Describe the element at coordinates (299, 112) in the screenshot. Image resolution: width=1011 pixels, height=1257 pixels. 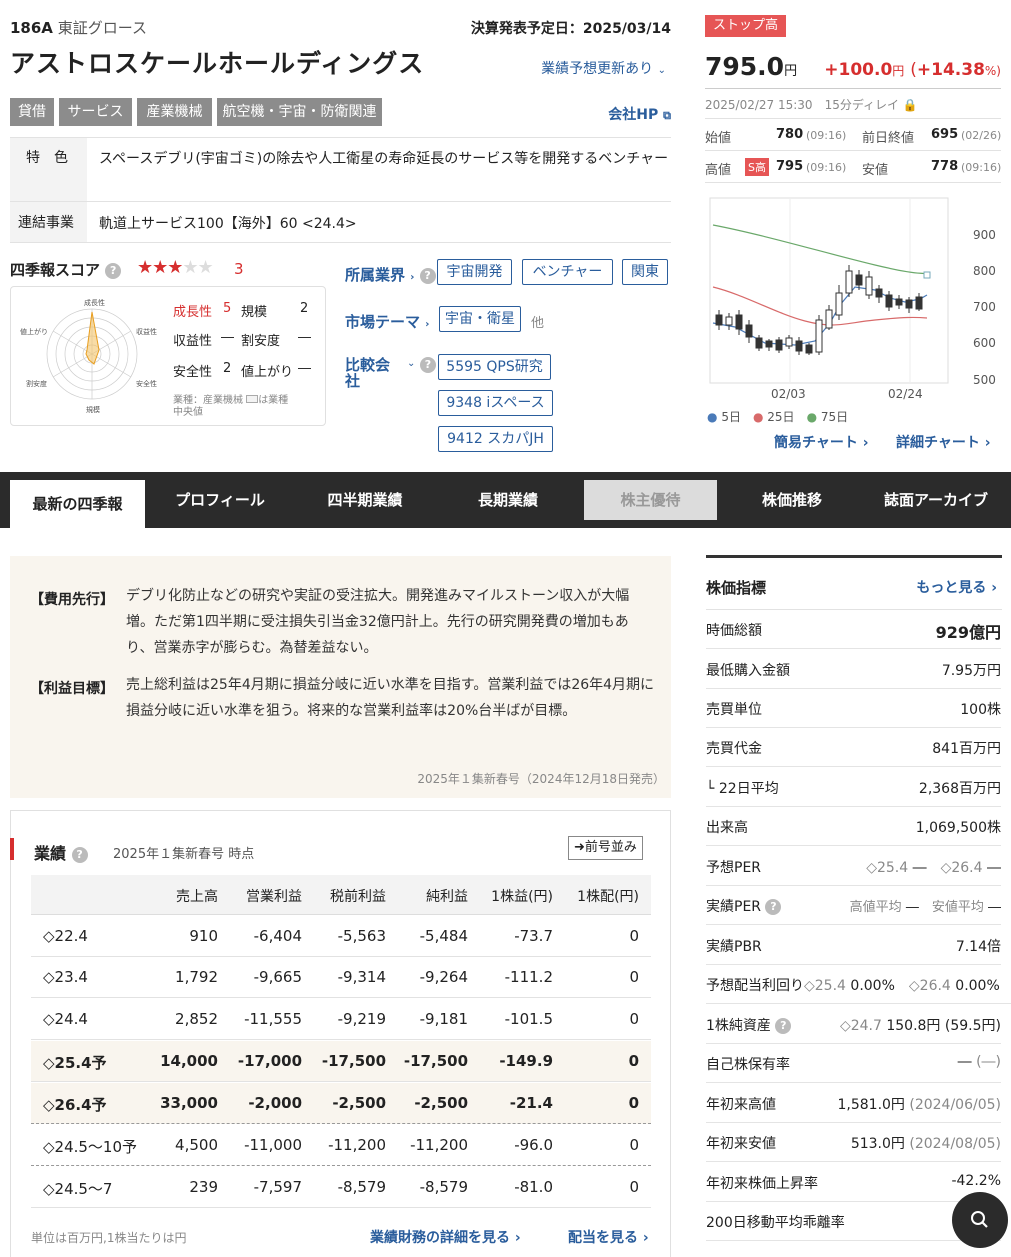
I see `tag-3: 航空機・宇宙・防衛関連` at that location.